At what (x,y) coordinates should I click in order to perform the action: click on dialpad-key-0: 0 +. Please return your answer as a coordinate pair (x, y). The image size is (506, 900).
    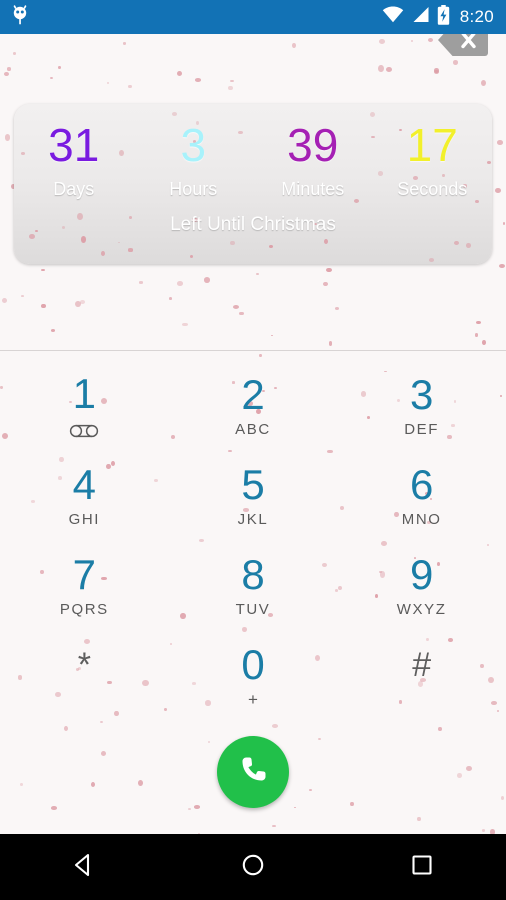
    Looking at the image, I should click on (253, 675).